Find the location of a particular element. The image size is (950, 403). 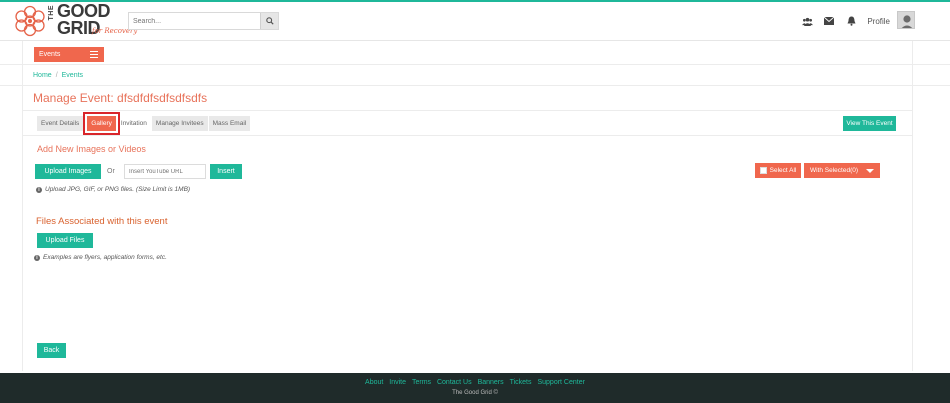

with-selected-dropdown: With Selected(0) is located at coordinates (842, 170).